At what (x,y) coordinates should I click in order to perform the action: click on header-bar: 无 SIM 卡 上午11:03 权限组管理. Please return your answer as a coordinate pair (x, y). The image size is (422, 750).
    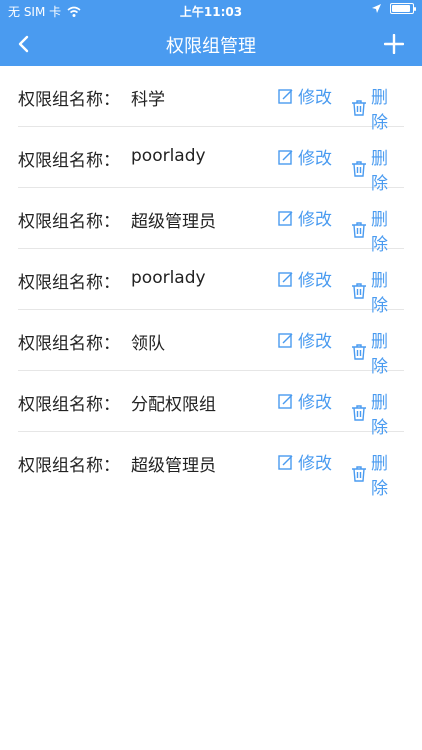
    Looking at the image, I should click on (211, 33).